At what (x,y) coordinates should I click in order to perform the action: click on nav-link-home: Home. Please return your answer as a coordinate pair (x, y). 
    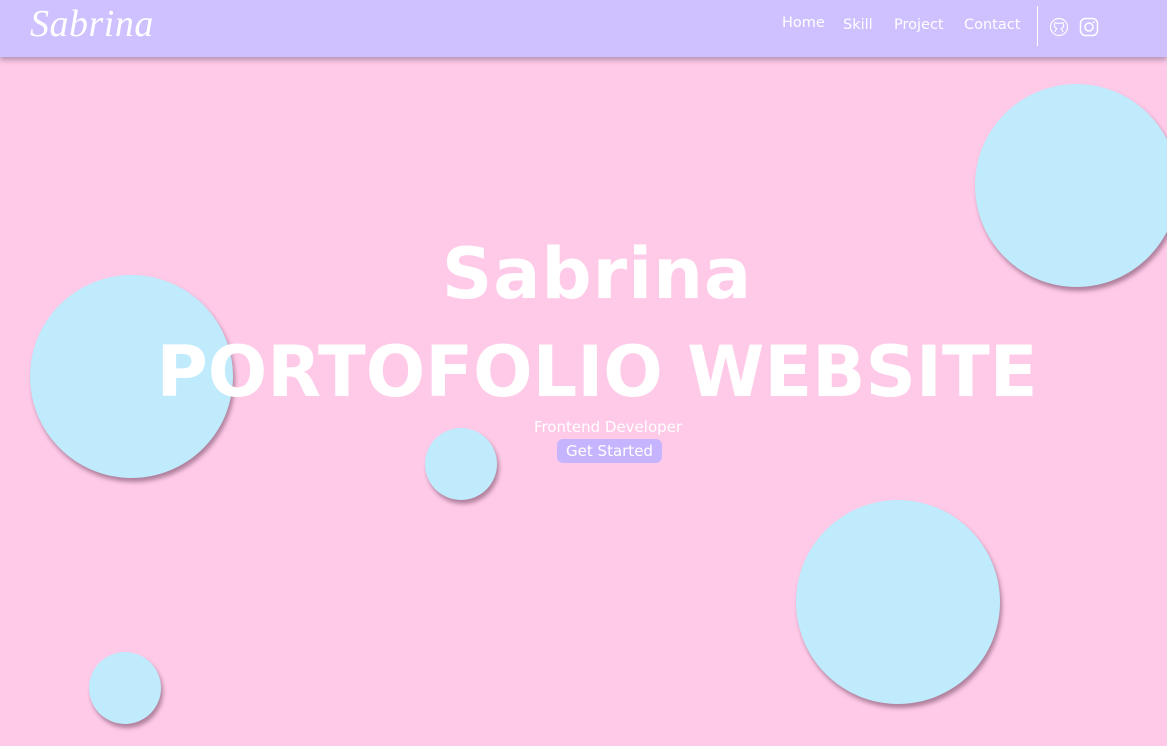
    Looking at the image, I should click on (803, 23).